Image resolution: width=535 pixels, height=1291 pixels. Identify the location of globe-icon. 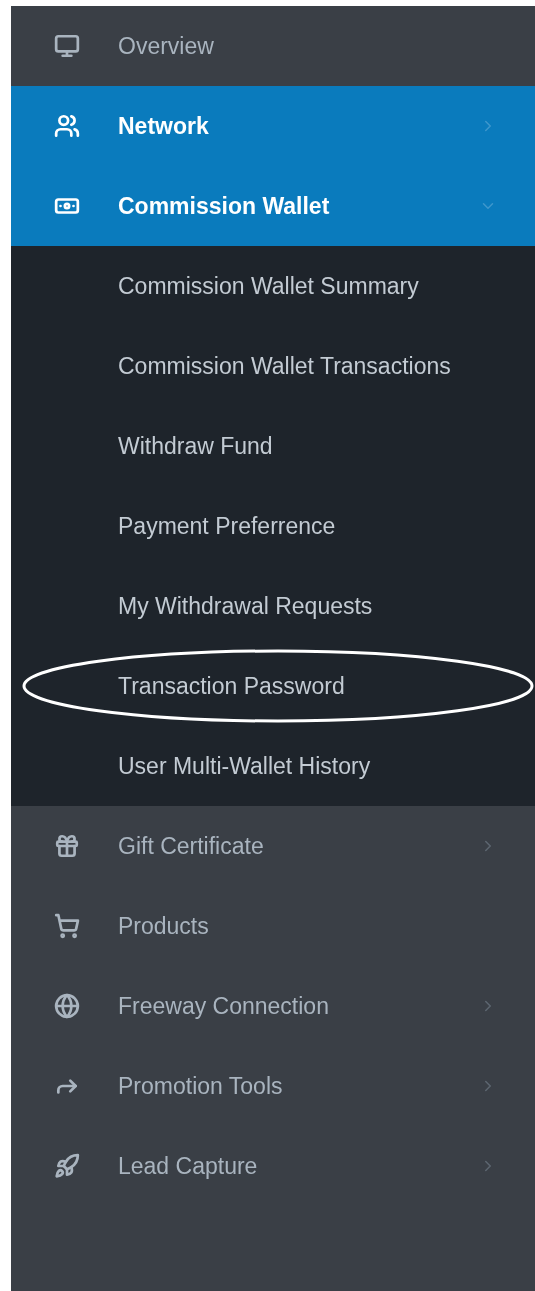
(67, 1006).